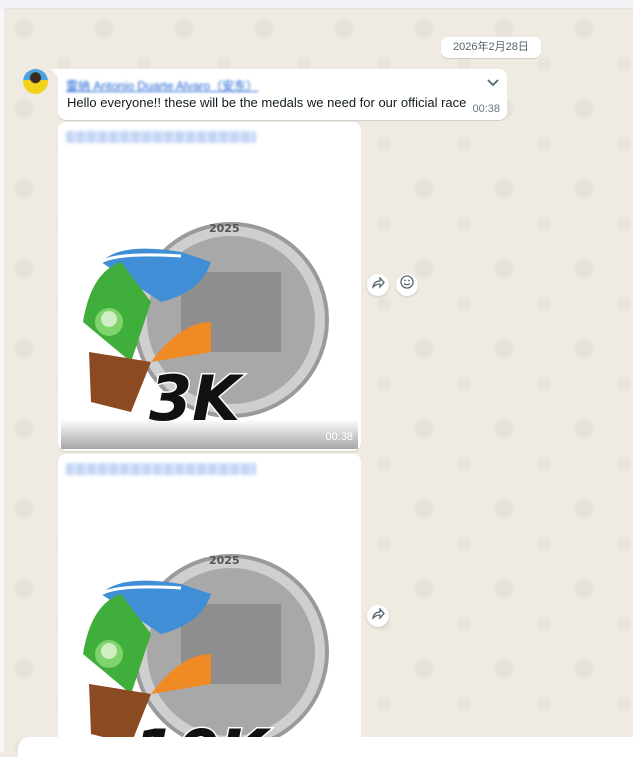  I want to click on chevron-down-icon, so click(493, 82).